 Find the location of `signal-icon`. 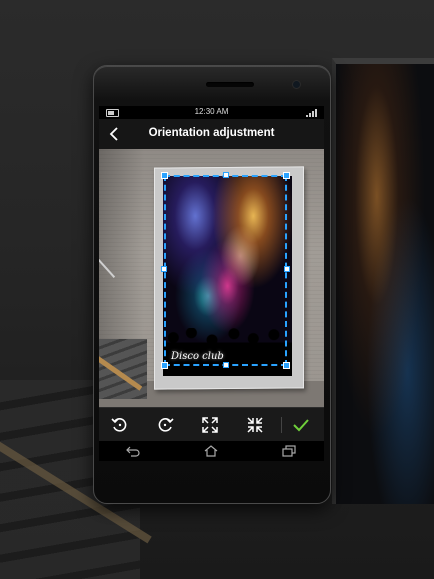

signal-icon is located at coordinates (312, 113).